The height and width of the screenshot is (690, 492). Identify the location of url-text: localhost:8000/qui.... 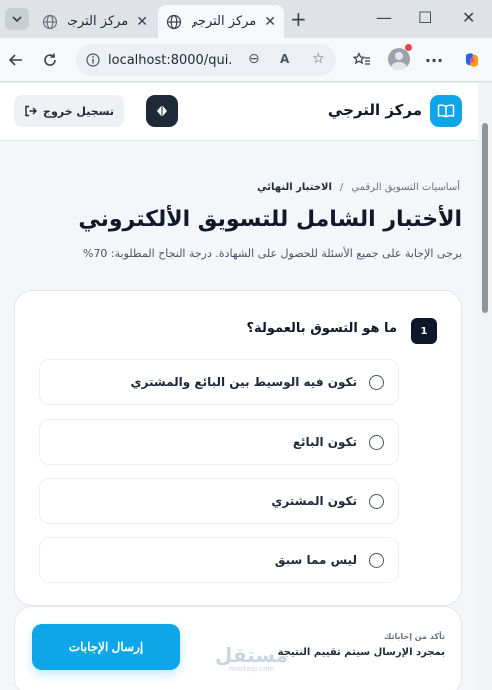
(170, 60).